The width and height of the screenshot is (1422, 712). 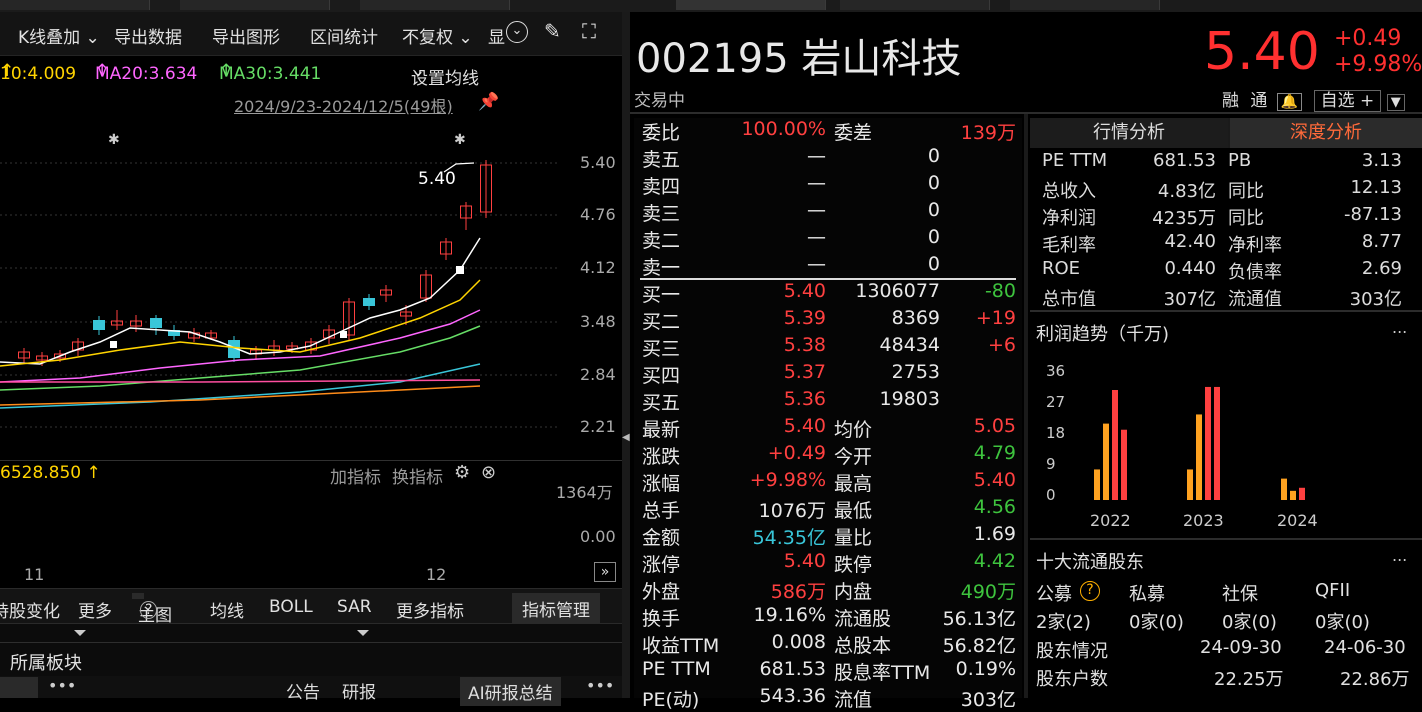 What do you see at coordinates (589, 31) in the screenshot?
I see `fullscreen-icon: ⛶` at bounding box center [589, 31].